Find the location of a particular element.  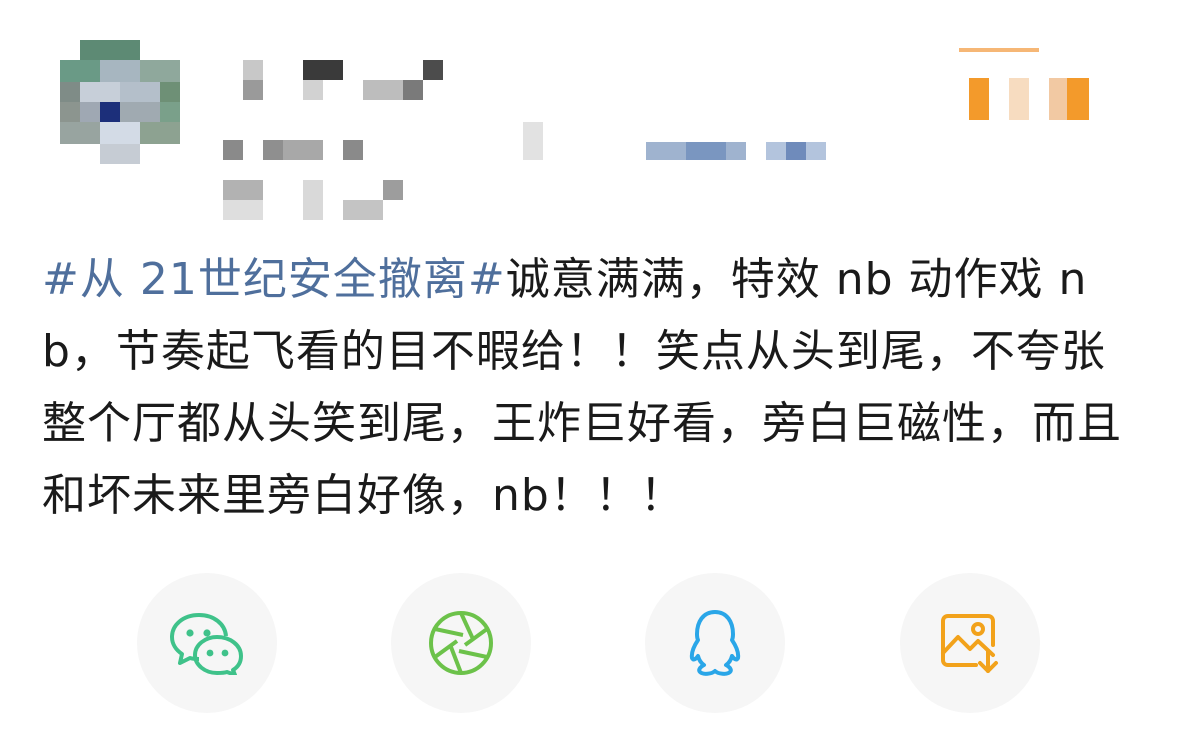

wechat-icon is located at coordinates (207, 643).